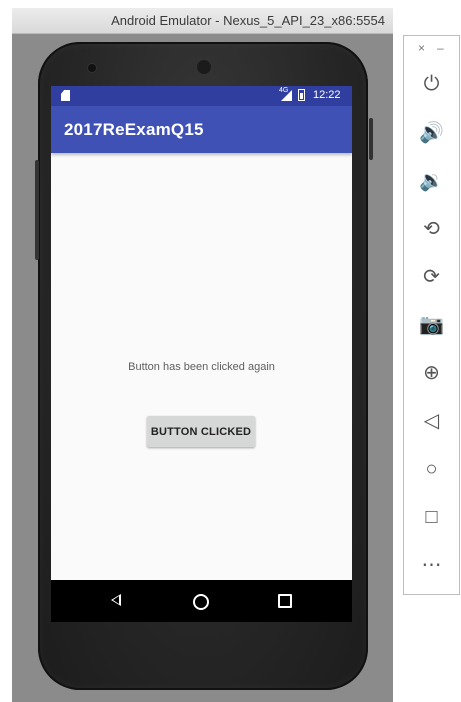 The image size is (461, 702). I want to click on home-icon, so click(201, 602).